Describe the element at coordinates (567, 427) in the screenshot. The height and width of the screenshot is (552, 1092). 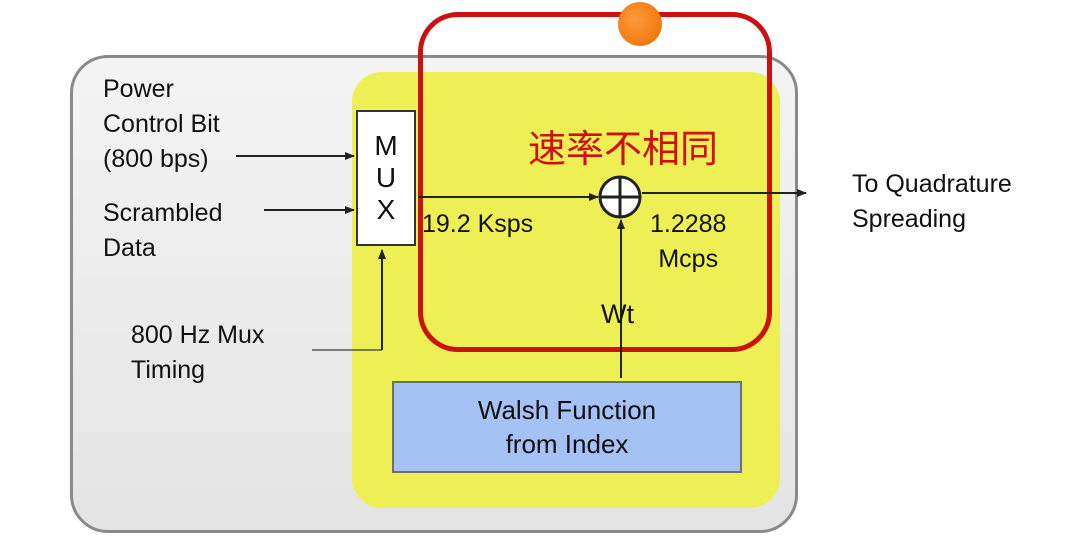
I see `walsh-function-block: Walsh Function from Index` at that location.